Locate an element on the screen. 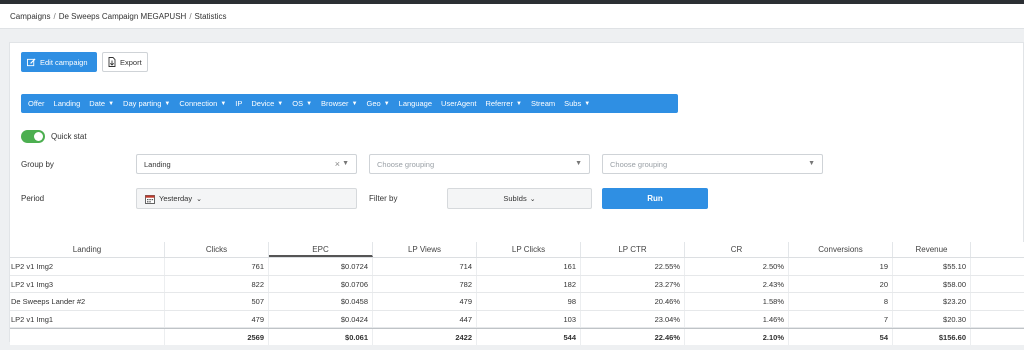 The image size is (1024, 350). filter-language: Language is located at coordinates (415, 103).